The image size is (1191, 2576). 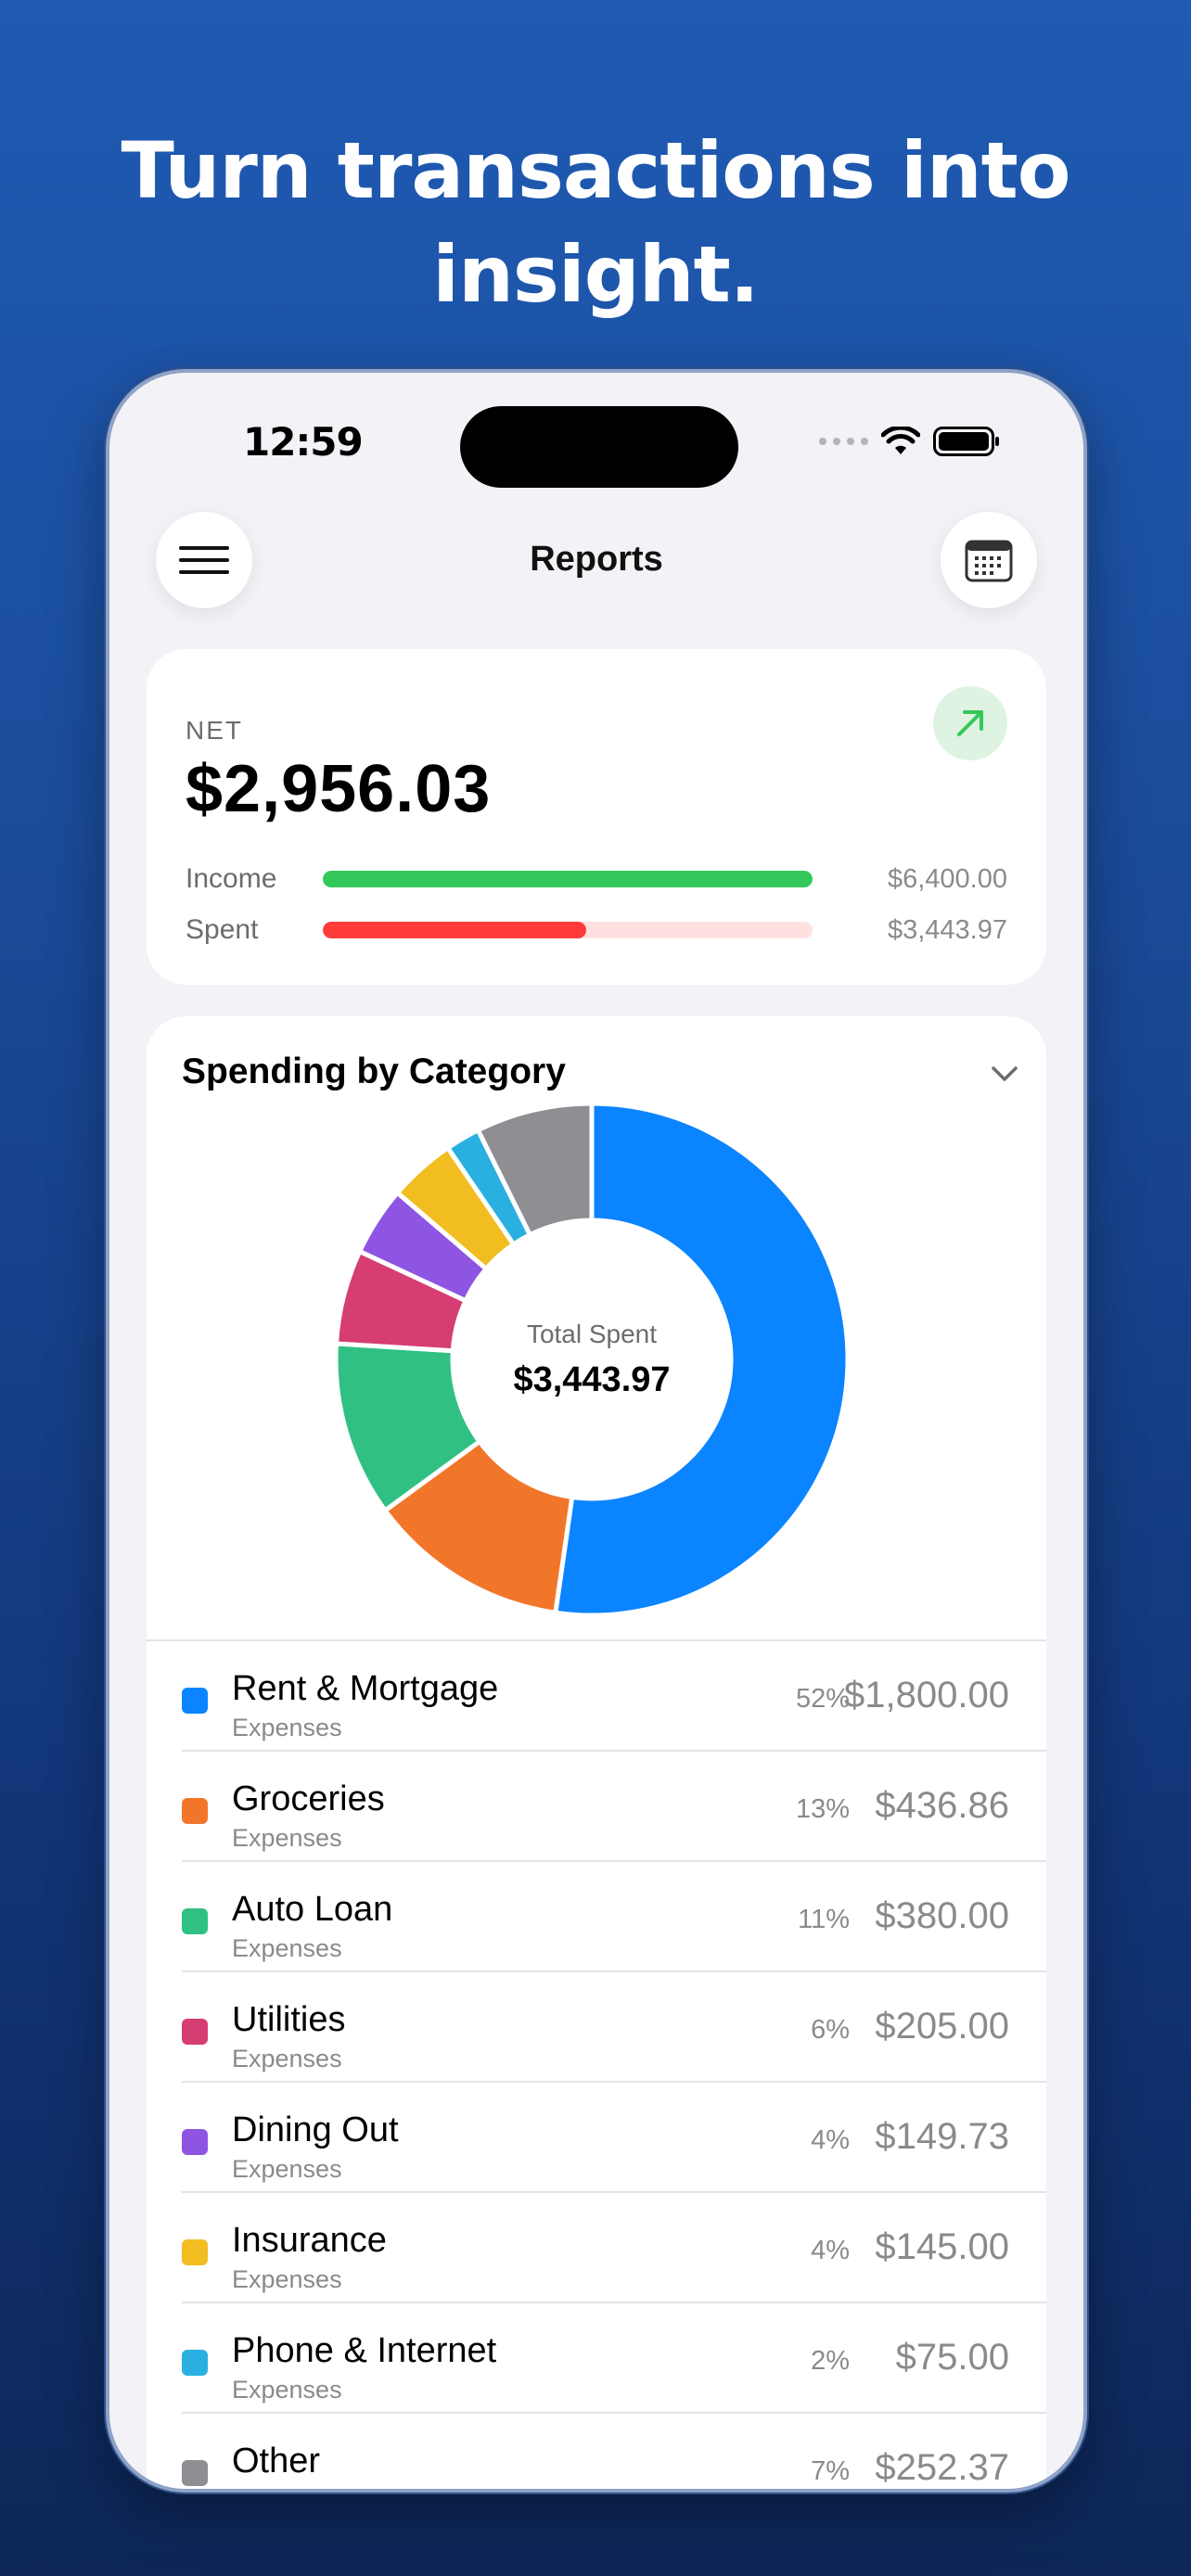 I want to click on category-row-groceries: Groceries Expenses 13% $436.86, so click(x=614, y=1807).